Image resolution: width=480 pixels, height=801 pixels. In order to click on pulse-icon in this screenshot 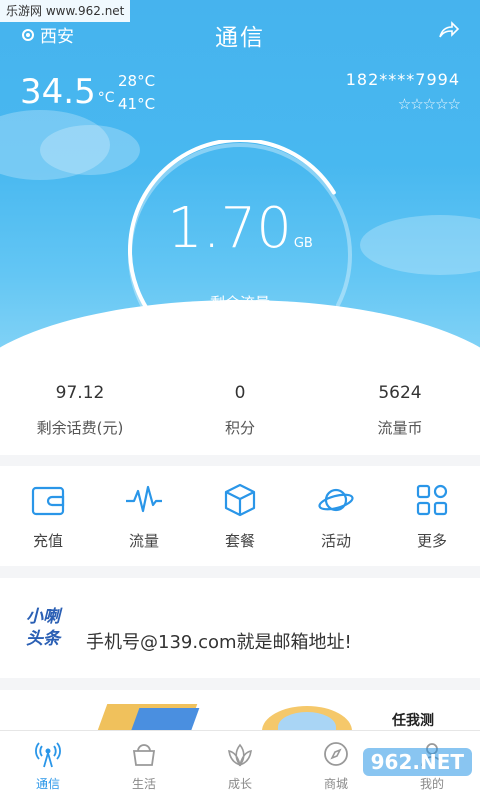, I will do `click(144, 499)`.